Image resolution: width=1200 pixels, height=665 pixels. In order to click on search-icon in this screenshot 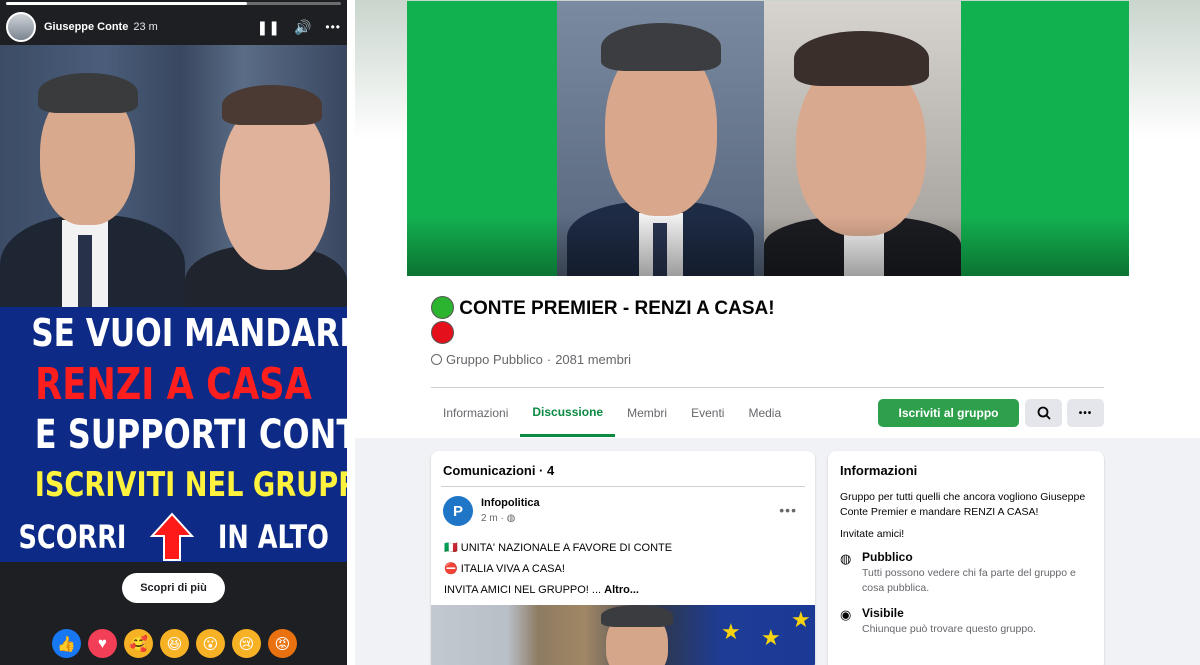, I will do `click(1044, 413)`.